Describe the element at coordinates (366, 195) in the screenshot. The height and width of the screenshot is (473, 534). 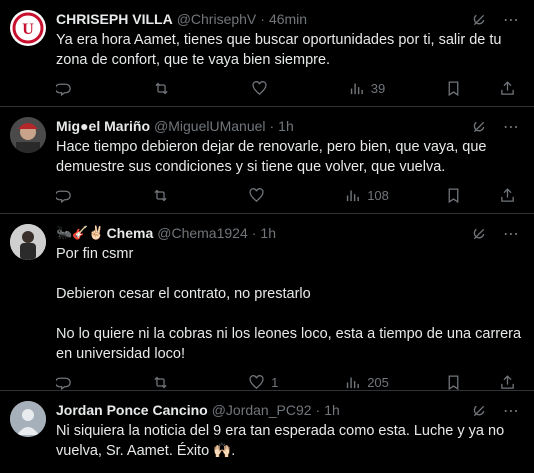
I see `views-button: 108` at that location.